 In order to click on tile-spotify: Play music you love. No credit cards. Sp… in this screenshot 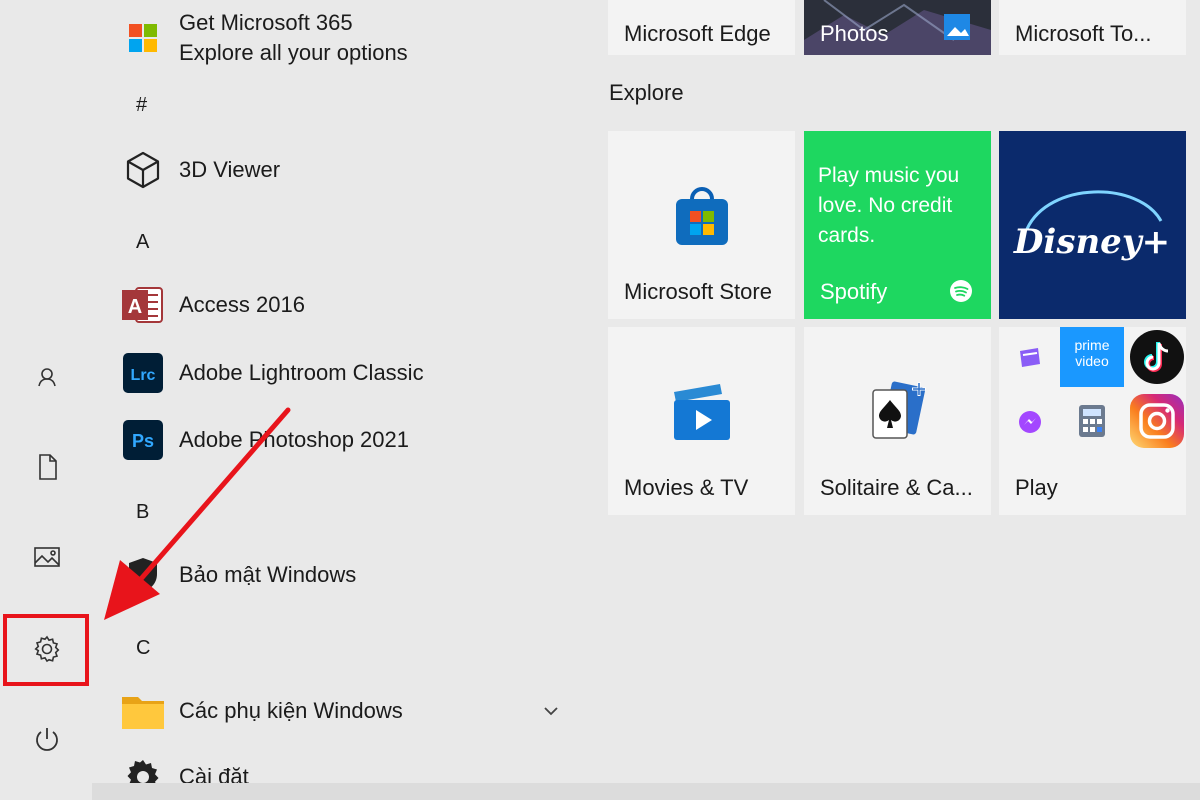, I will do `click(897, 225)`.